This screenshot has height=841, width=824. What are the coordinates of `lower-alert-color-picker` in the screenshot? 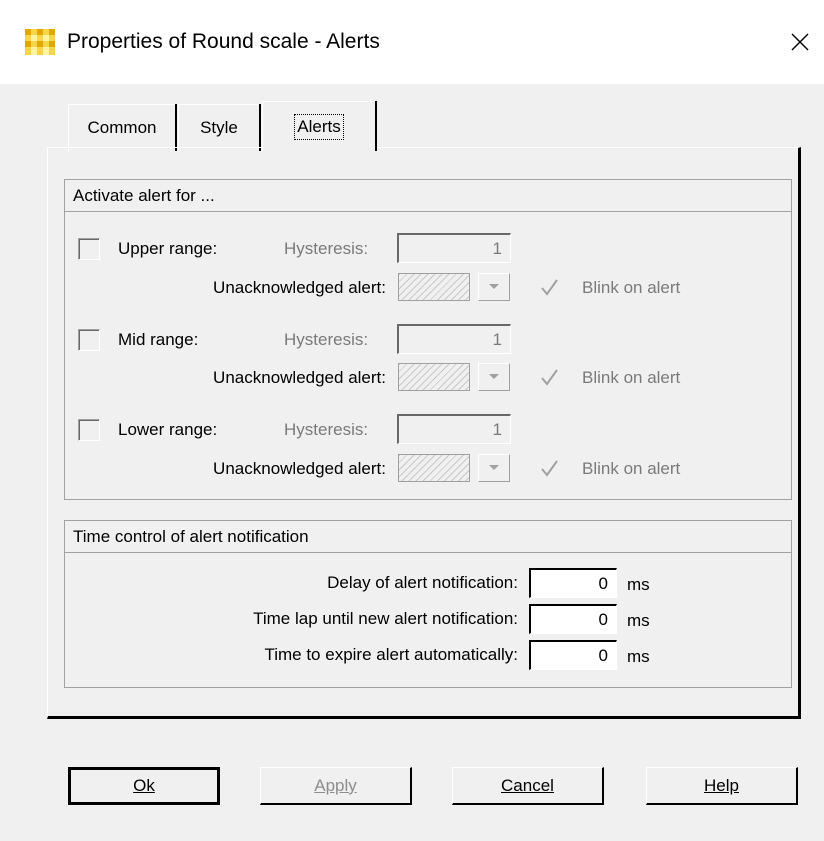 It's located at (434, 468).